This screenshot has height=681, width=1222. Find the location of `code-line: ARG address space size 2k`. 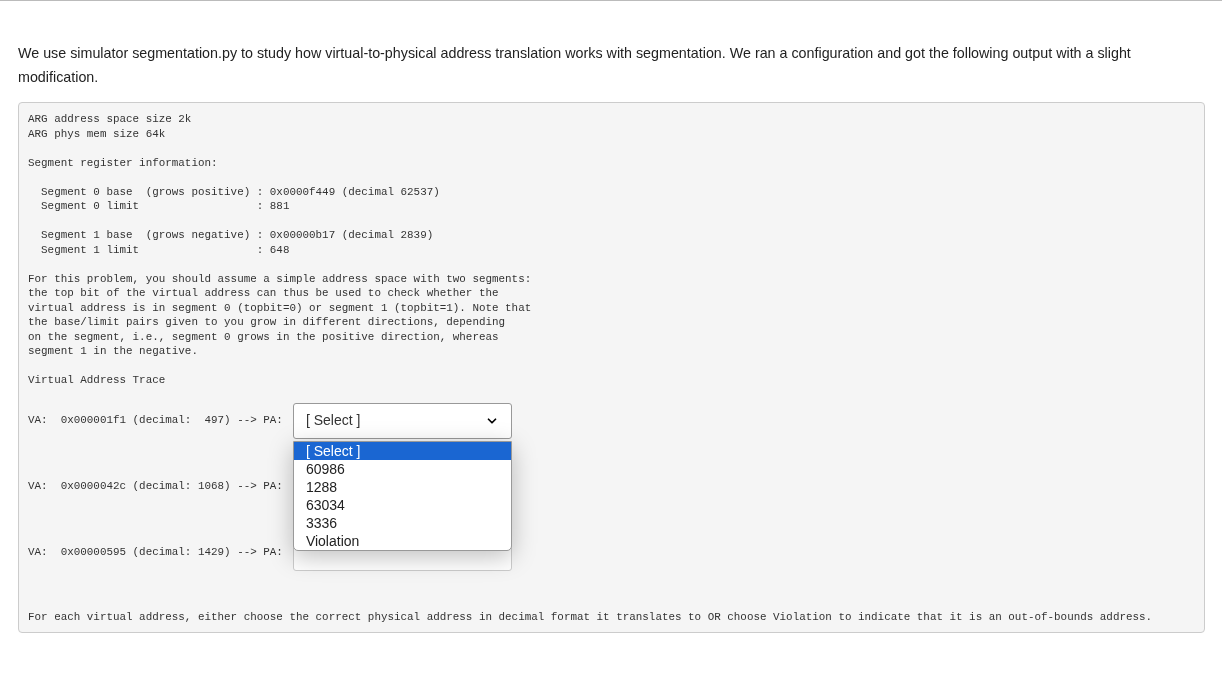

code-line: ARG address space size 2k is located at coordinates (110, 119).